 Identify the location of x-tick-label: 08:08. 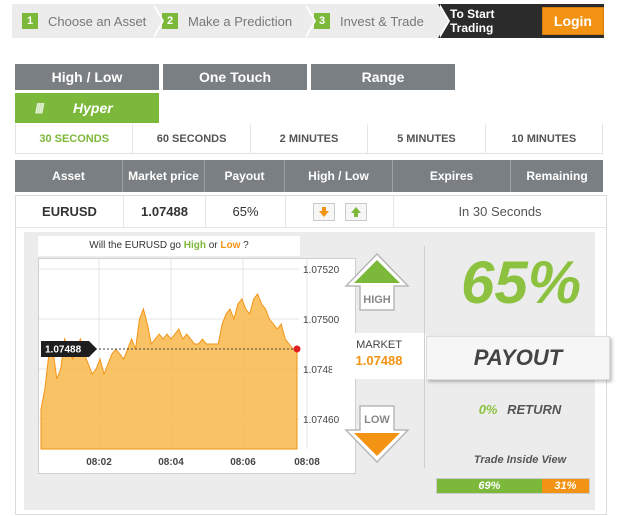
(307, 462).